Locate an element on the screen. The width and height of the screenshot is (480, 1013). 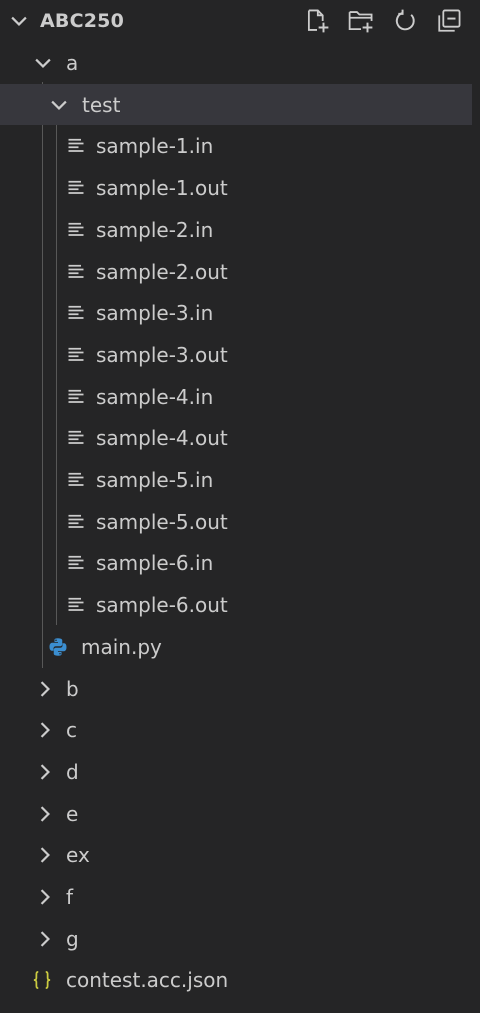
collapse-all-button is located at coordinates (449, 21).